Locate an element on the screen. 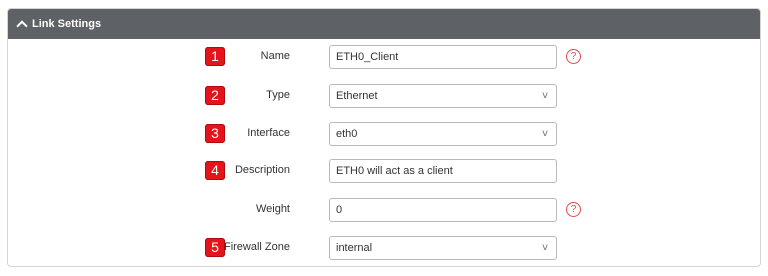  interface-label: Interface is located at coordinates (268, 133).